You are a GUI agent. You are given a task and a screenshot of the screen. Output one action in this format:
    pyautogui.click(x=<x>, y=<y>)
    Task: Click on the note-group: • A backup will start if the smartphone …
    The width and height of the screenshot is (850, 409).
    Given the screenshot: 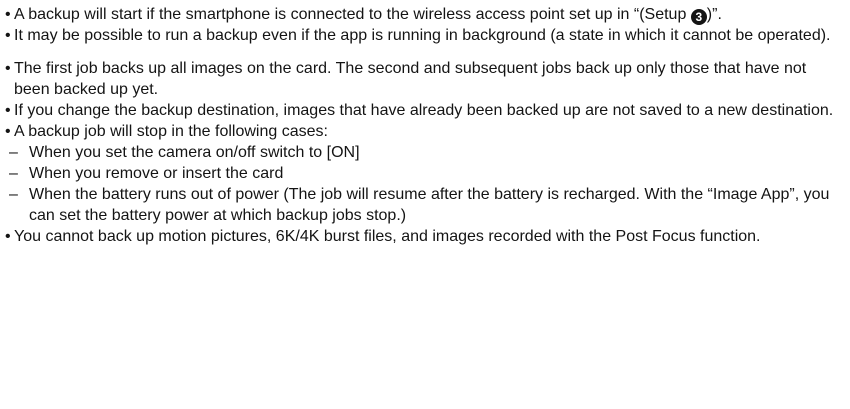 What is the action you would take?
    pyautogui.click(x=425, y=25)
    